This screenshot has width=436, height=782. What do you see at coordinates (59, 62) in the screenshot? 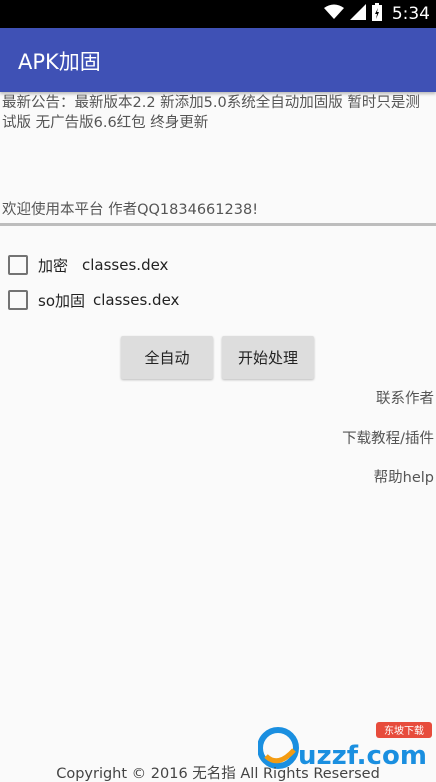
I see `app-title: APK加固` at bounding box center [59, 62].